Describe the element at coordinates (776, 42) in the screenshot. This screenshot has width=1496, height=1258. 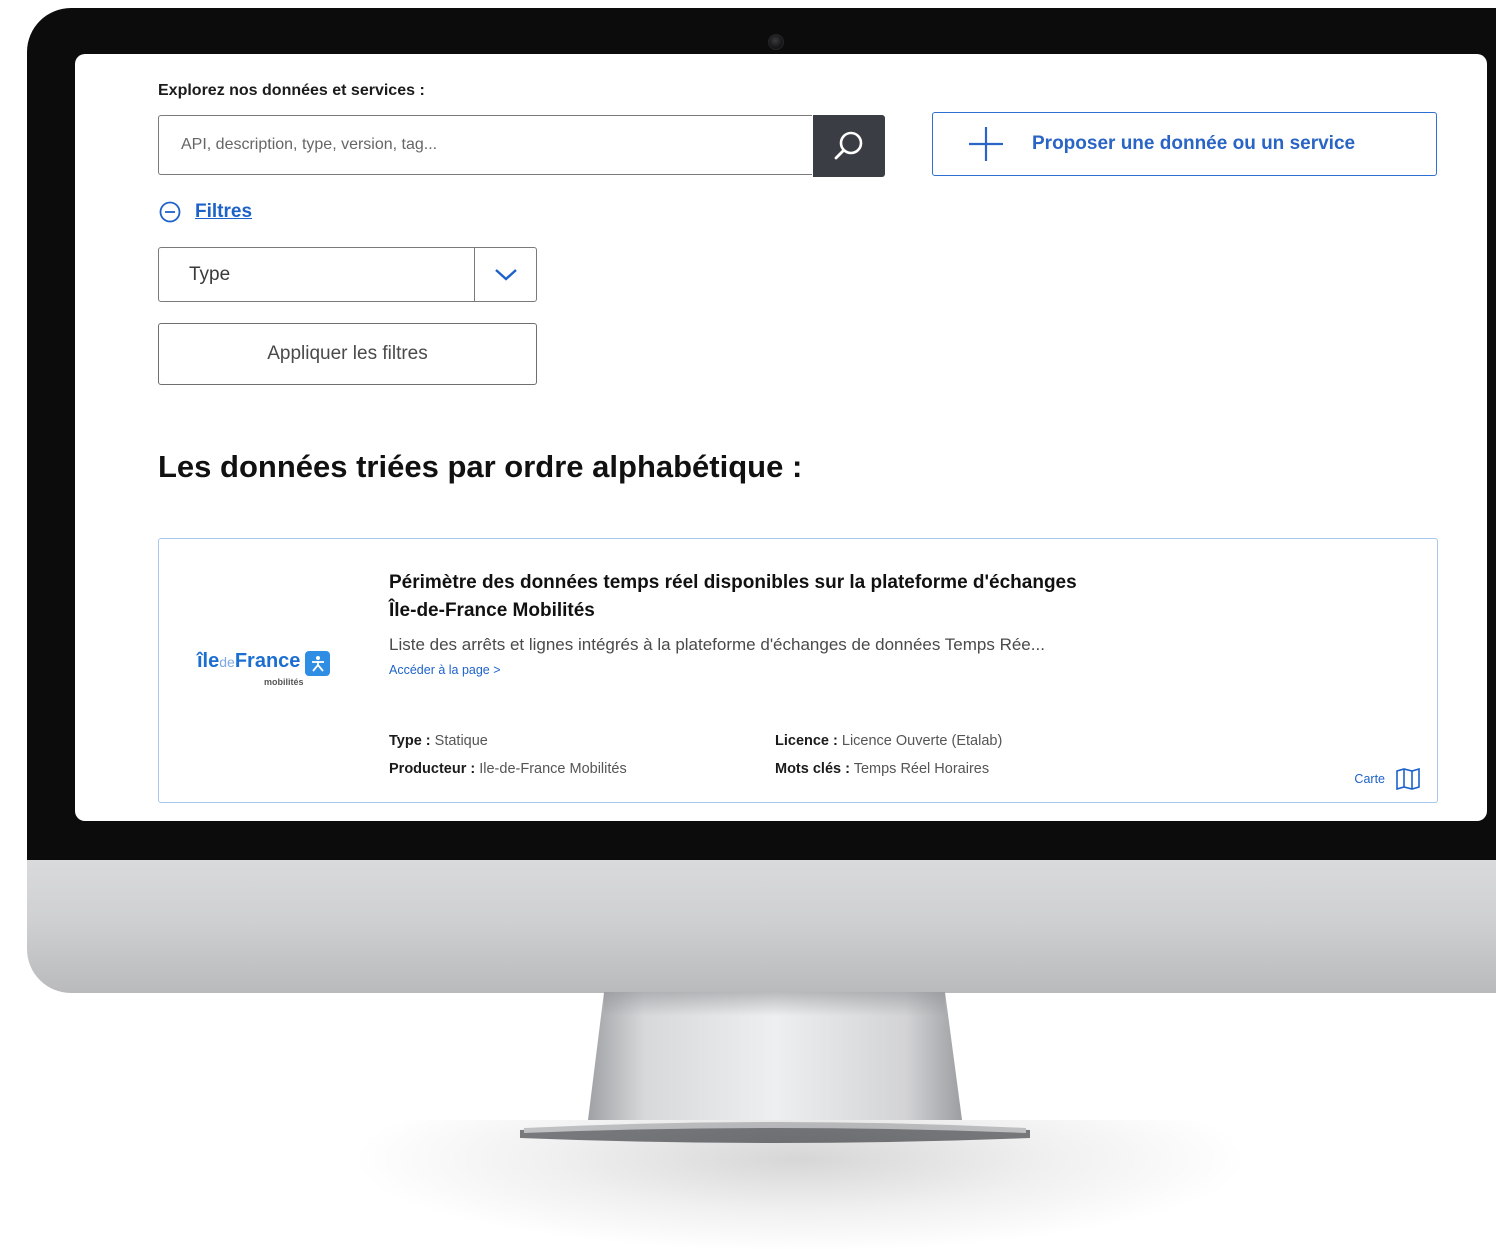
I see `camera-icon` at that location.